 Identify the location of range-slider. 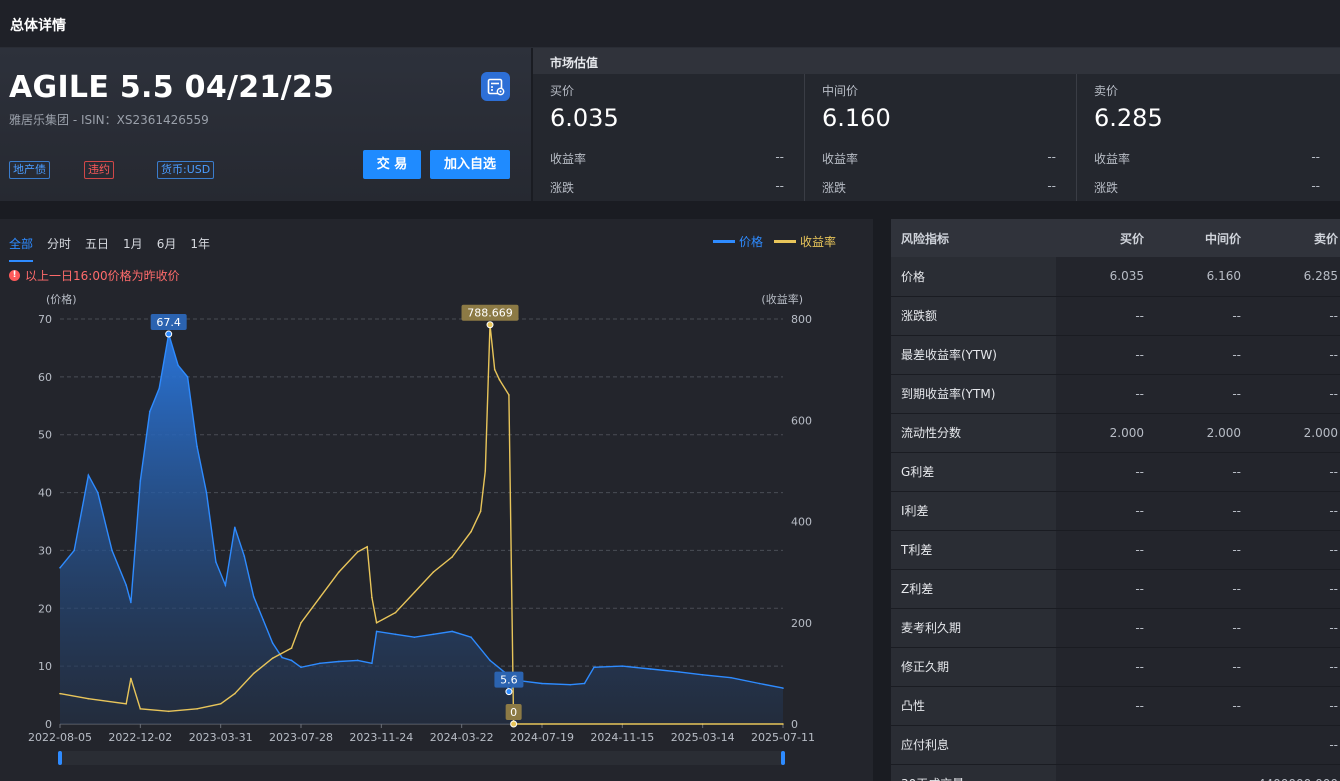
(421, 758).